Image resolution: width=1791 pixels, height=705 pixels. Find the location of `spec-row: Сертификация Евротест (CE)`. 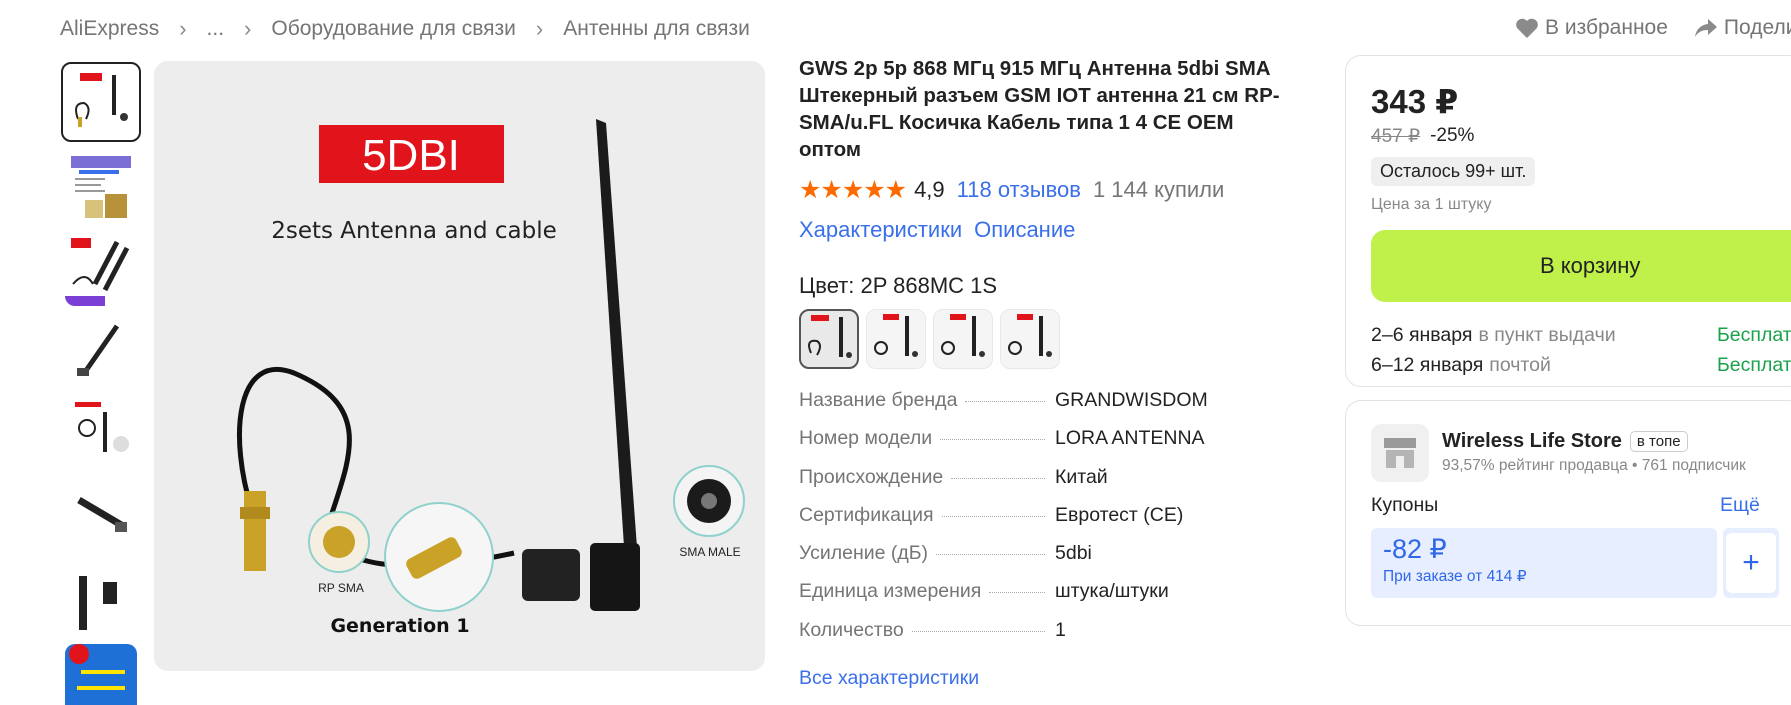

spec-row: Сертификация Евротест (CE) is located at coordinates (1049, 523).